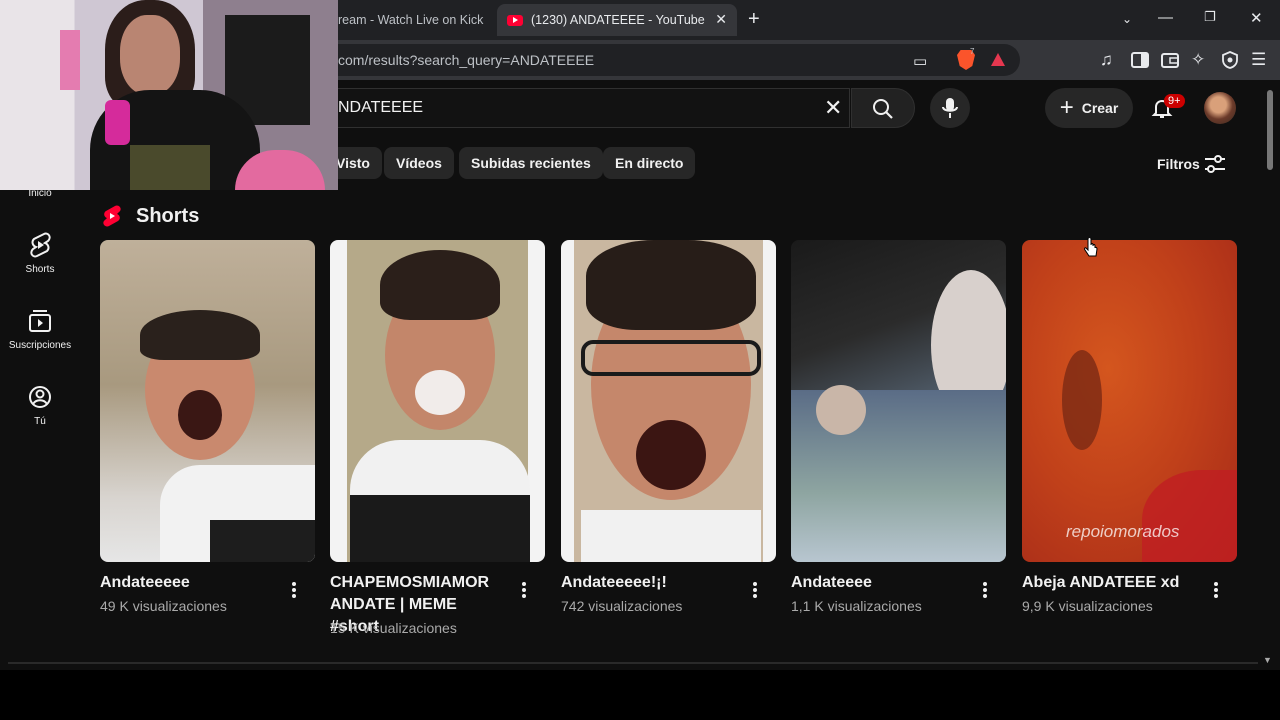 The width and height of the screenshot is (1280, 720). Describe the element at coordinates (1215, 164) in the screenshot. I see `filters-icon` at that location.